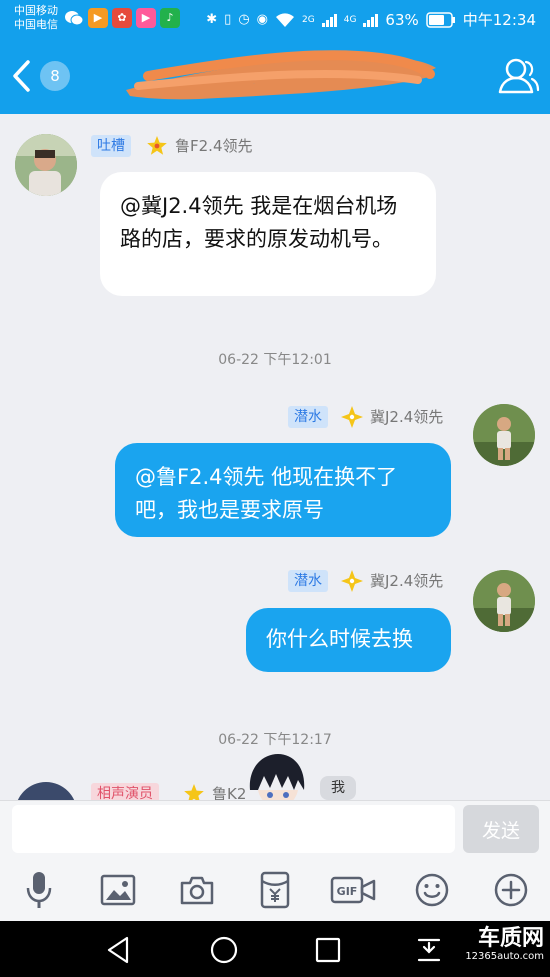 The height and width of the screenshot is (977, 550). What do you see at coordinates (338, 788) in the screenshot?
I see `message-bubble-preview: 我` at bounding box center [338, 788].